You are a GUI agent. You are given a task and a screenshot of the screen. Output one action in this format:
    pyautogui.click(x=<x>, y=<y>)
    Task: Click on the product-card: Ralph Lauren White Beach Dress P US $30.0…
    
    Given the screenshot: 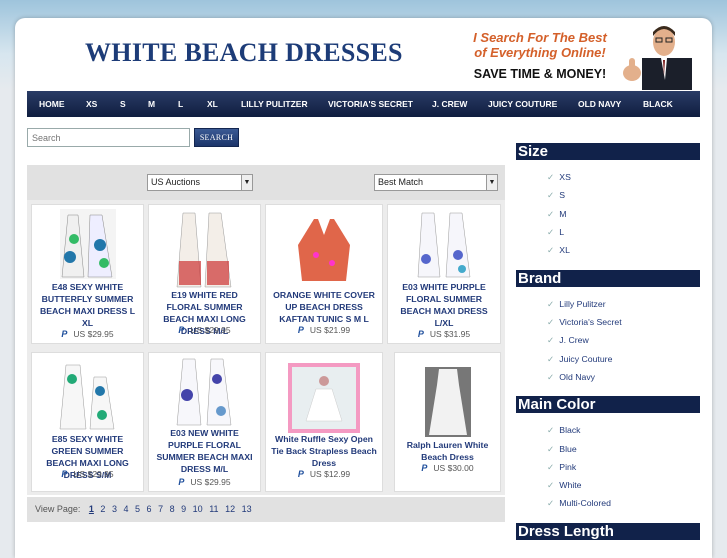 What is the action you would take?
    pyautogui.click(x=447, y=422)
    